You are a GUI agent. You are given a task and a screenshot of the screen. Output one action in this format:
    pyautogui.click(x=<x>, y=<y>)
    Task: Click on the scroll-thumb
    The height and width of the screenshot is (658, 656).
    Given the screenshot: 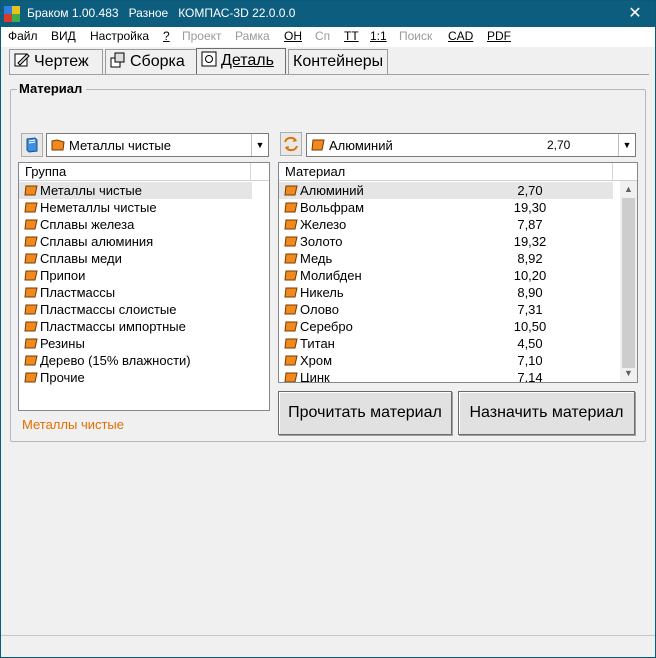 What is the action you would take?
    pyautogui.click(x=628, y=283)
    